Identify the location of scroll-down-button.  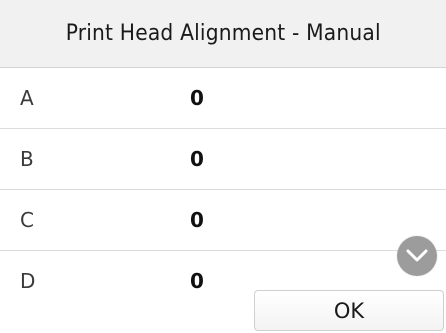
(417, 256).